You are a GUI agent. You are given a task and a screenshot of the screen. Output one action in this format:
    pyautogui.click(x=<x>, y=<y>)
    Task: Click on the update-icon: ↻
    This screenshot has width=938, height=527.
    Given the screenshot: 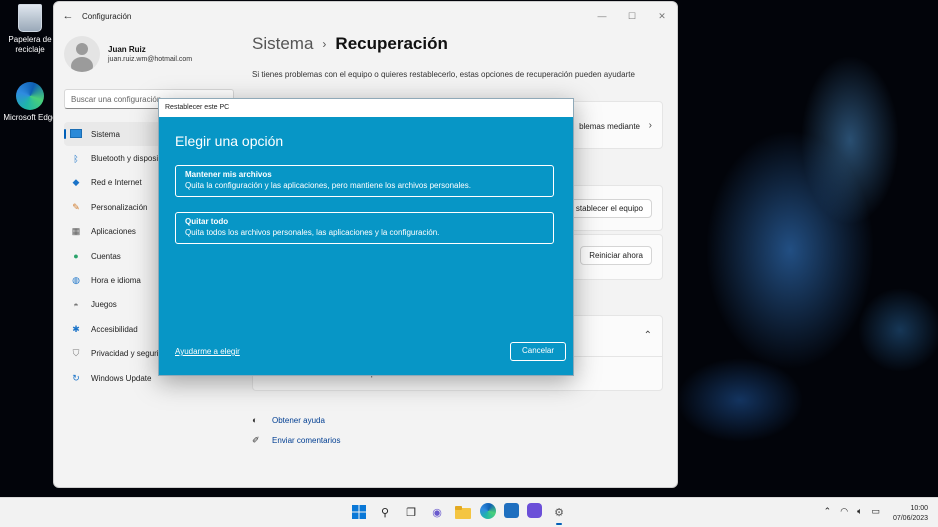 What is the action you would take?
    pyautogui.click(x=76, y=377)
    